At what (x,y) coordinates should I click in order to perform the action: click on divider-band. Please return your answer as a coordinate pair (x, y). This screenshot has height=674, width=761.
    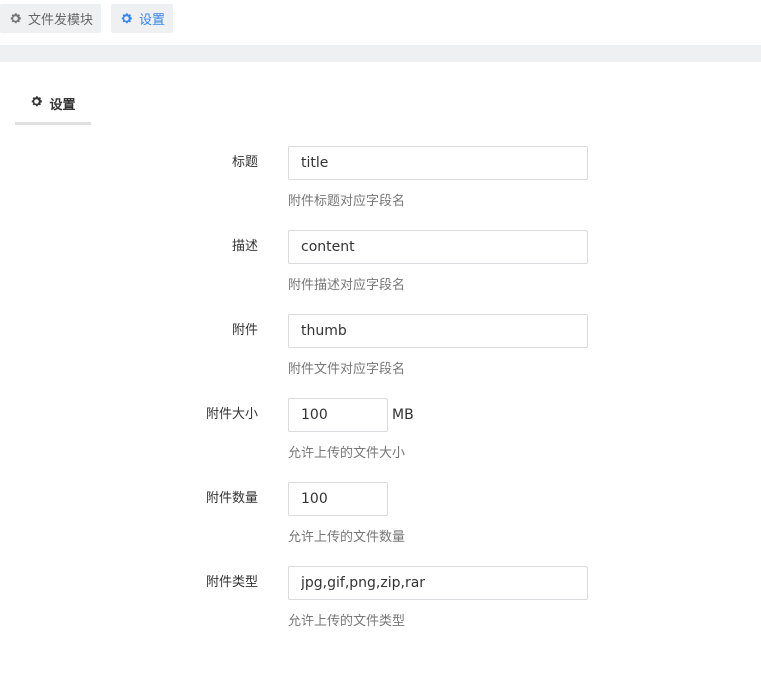
    Looking at the image, I should click on (380, 53).